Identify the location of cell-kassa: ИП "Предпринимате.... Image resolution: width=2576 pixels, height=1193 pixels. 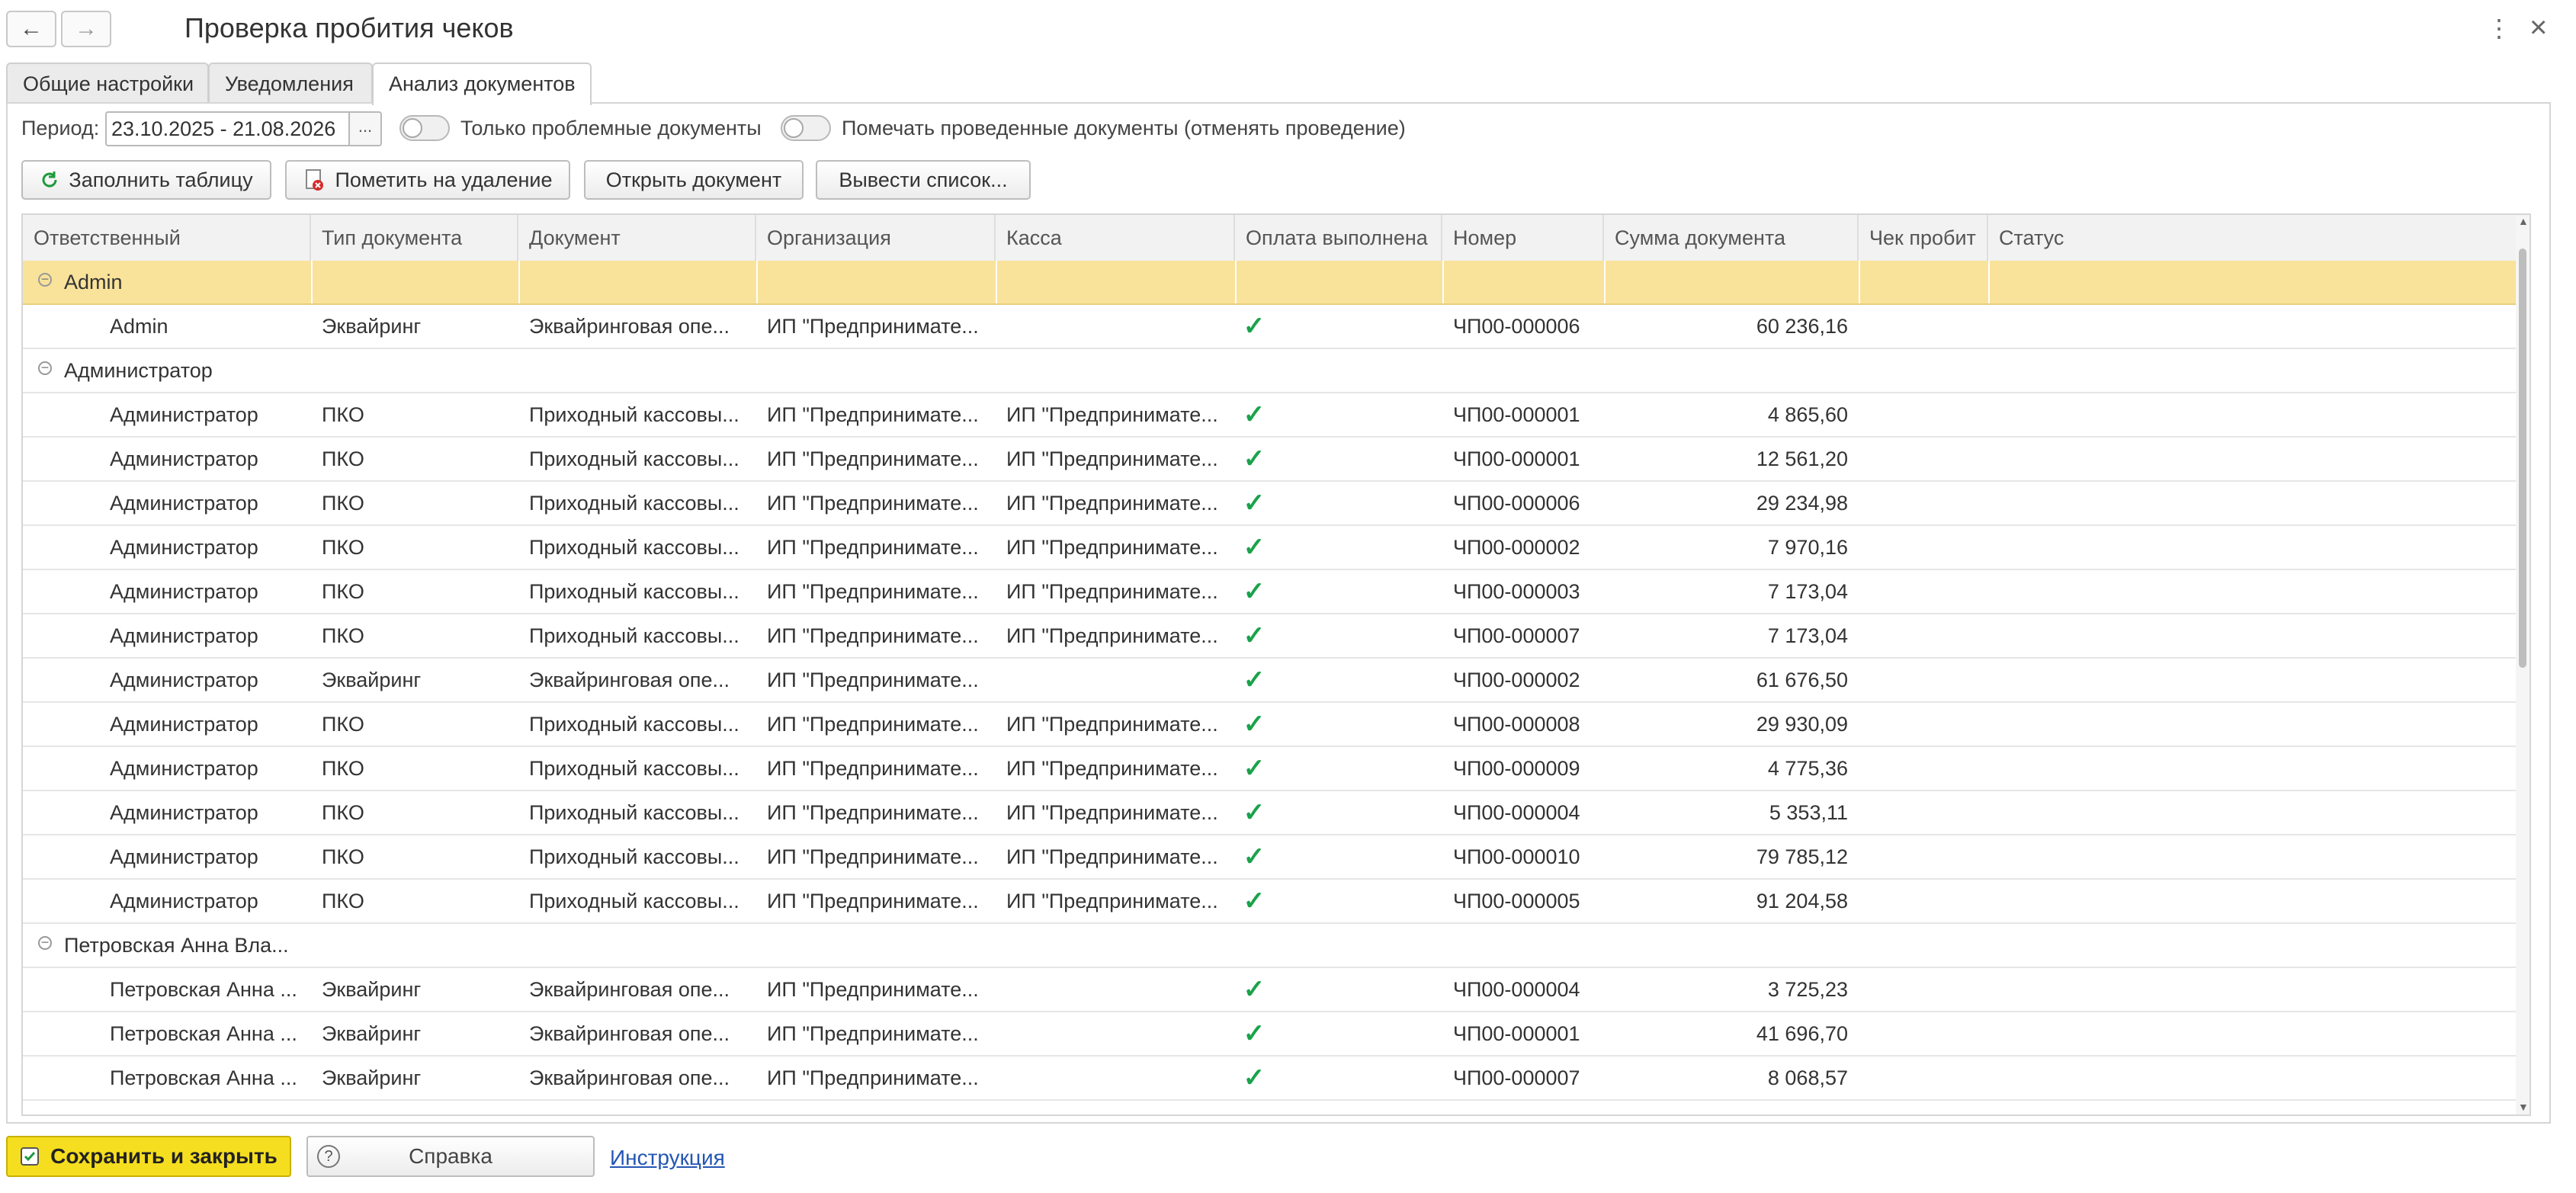
(1112, 725).